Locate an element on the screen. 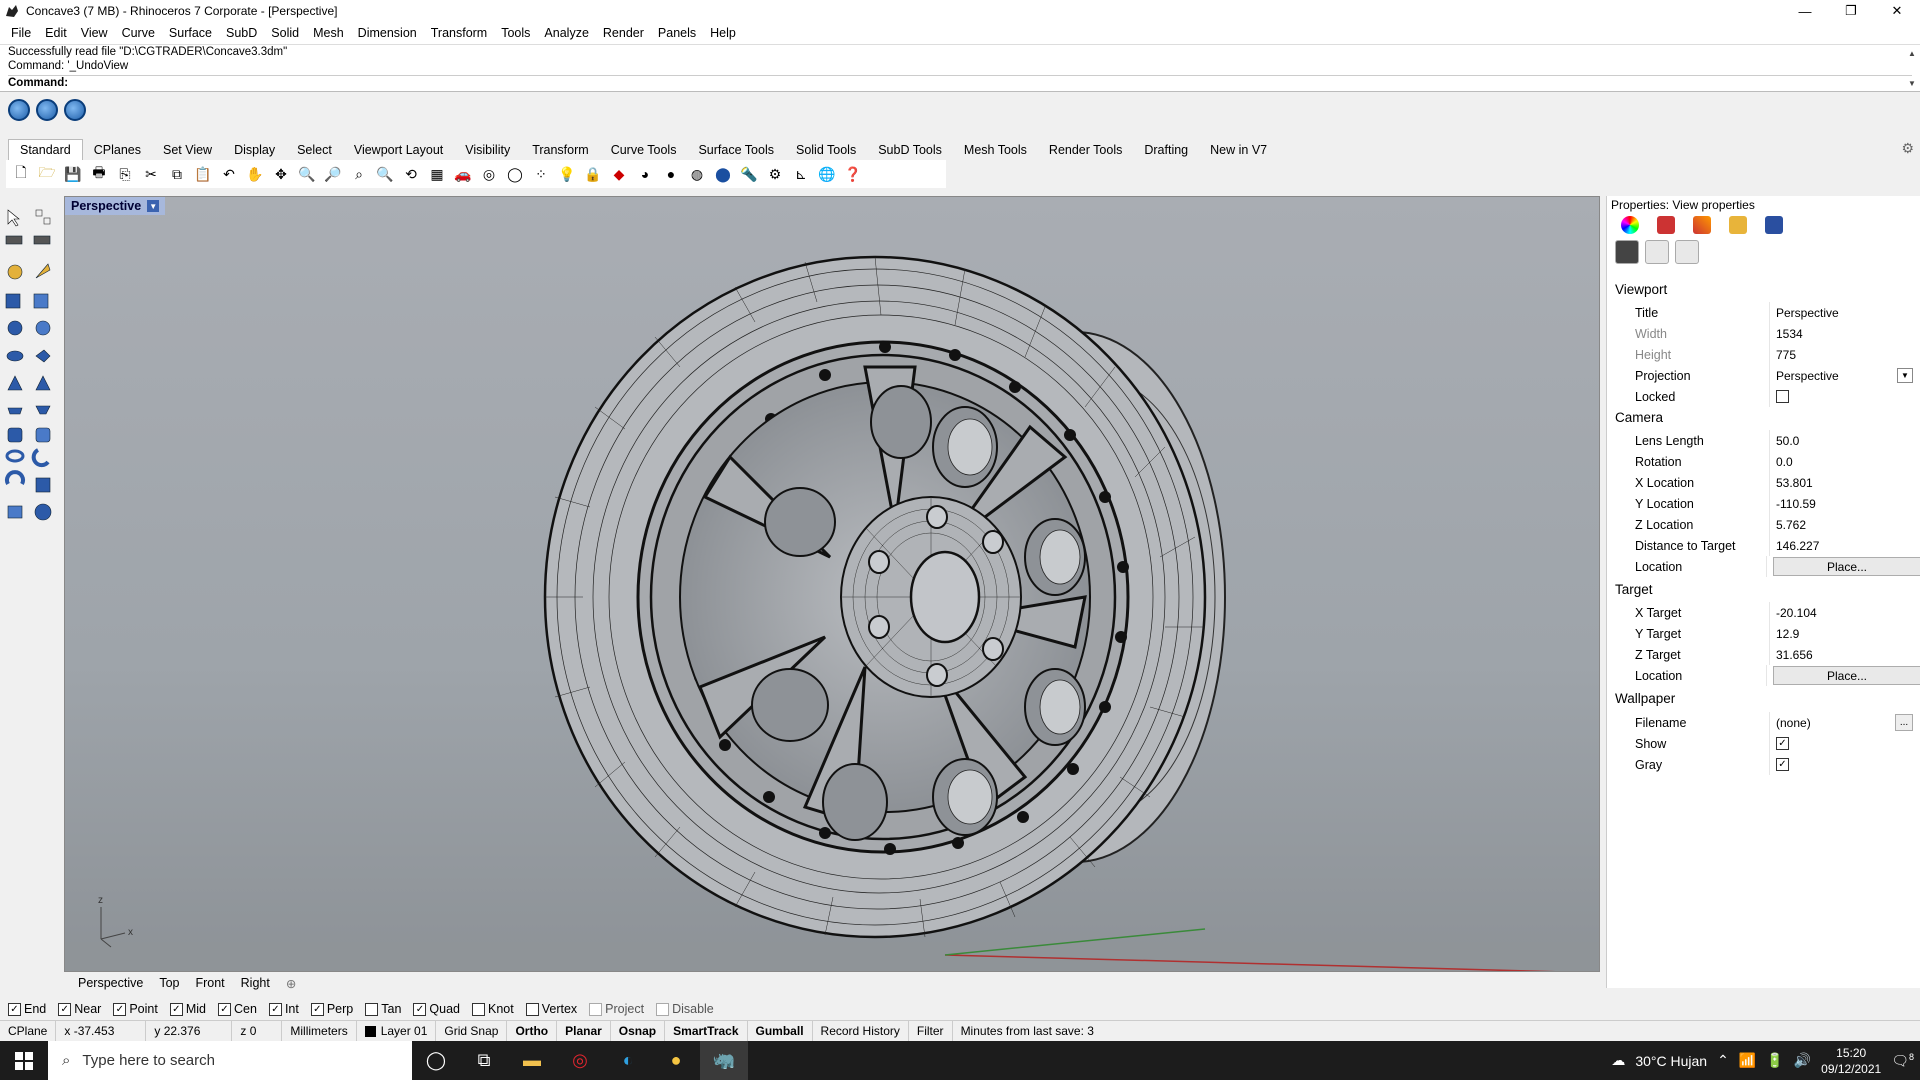  tab-cplanes: CPlanes is located at coordinates (117, 150).